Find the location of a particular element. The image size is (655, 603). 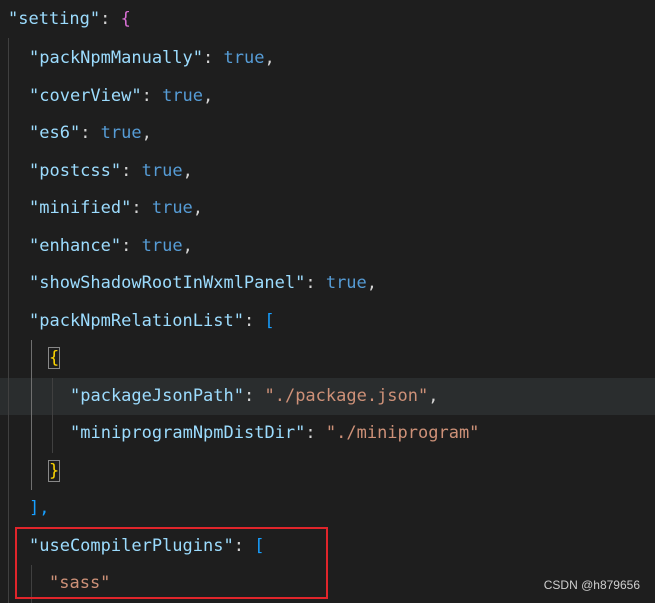

json-key: "showShadowRootInWxmlPanel" is located at coordinates (167, 283).